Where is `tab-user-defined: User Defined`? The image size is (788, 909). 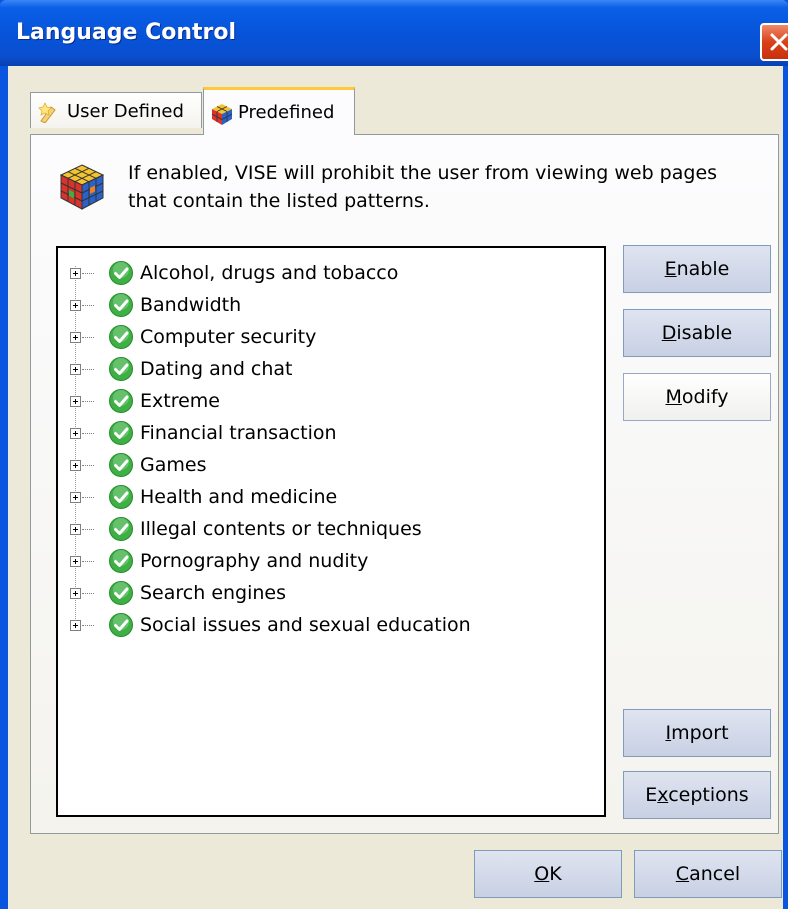 tab-user-defined: User Defined is located at coordinates (116, 110).